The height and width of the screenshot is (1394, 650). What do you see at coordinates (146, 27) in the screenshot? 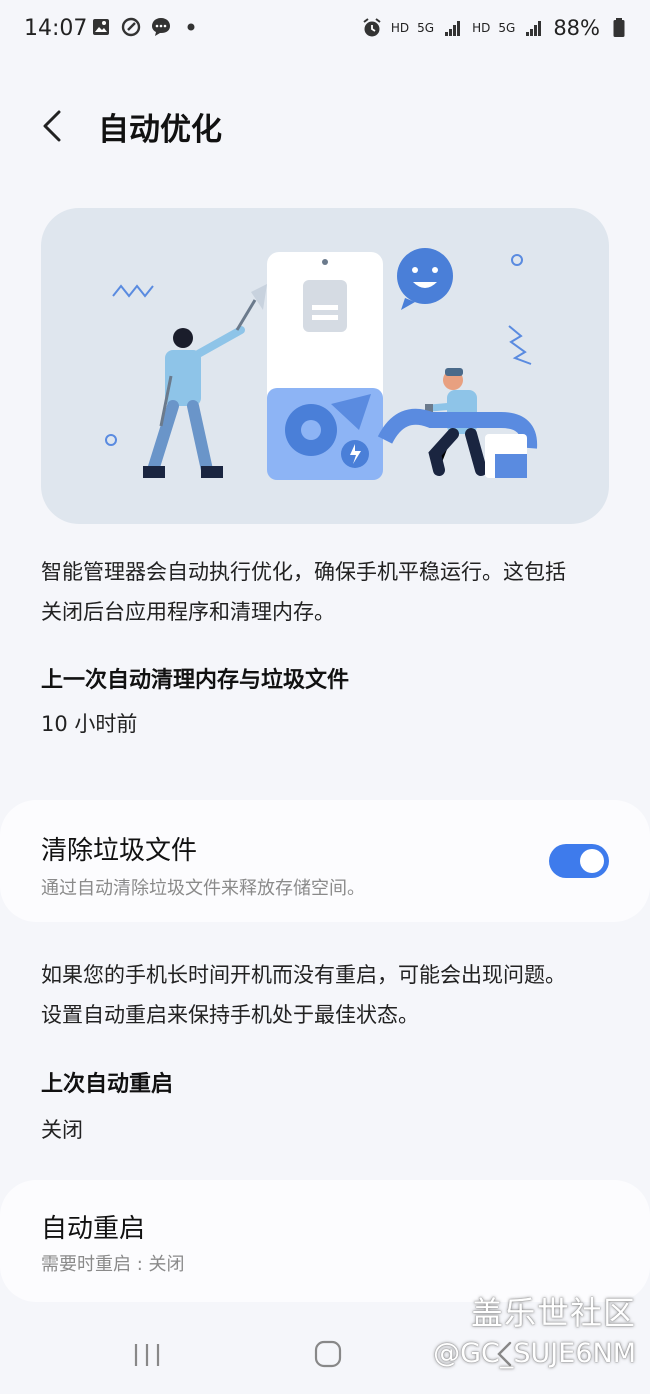
I see `status-left-icons` at bounding box center [146, 27].